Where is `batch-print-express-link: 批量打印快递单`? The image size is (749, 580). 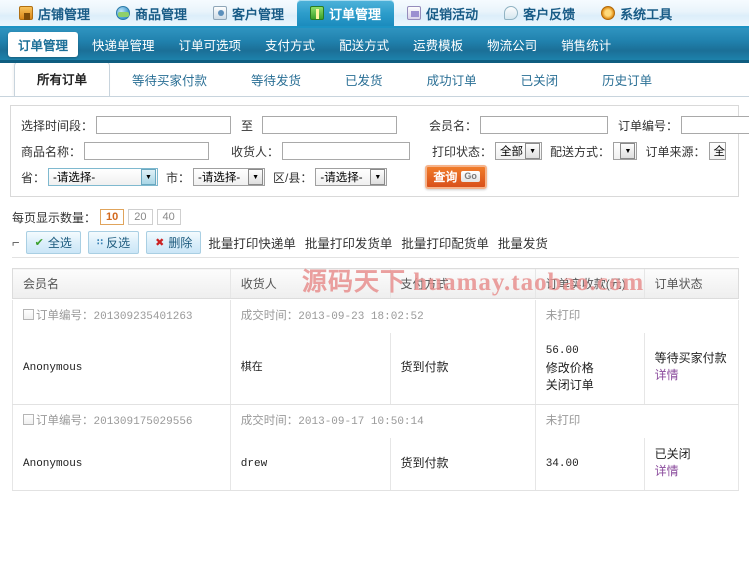 batch-print-express-link: 批量打印快递单 is located at coordinates (252, 242).